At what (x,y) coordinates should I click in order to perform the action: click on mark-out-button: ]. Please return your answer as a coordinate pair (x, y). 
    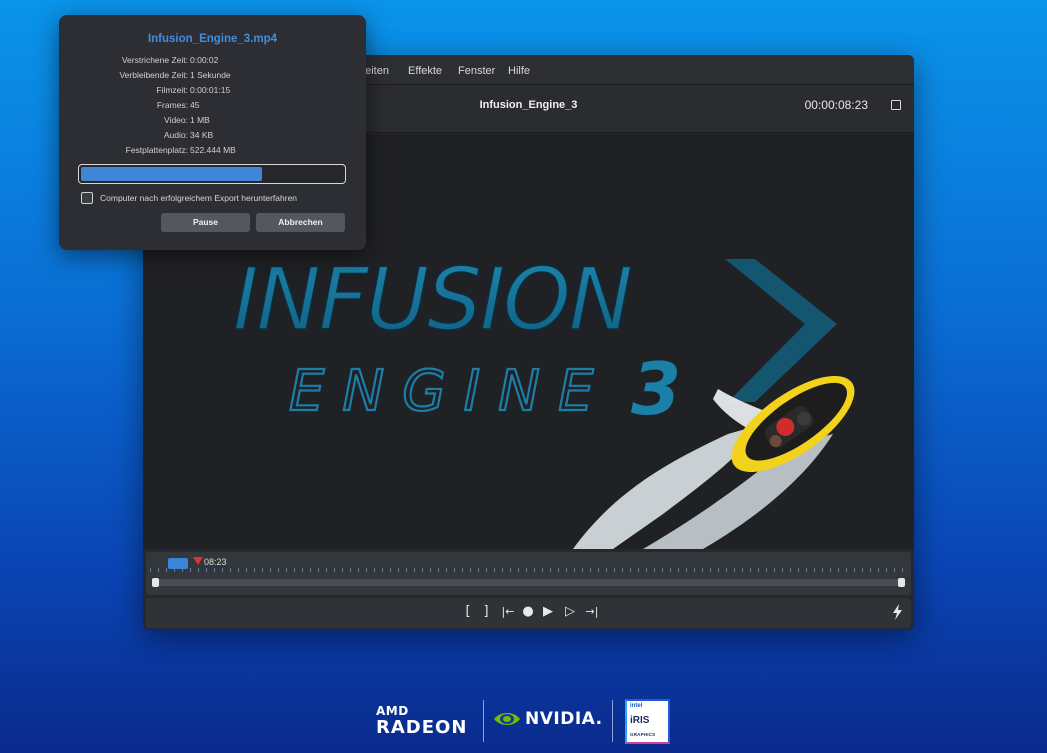
    Looking at the image, I should click on (486, 612).